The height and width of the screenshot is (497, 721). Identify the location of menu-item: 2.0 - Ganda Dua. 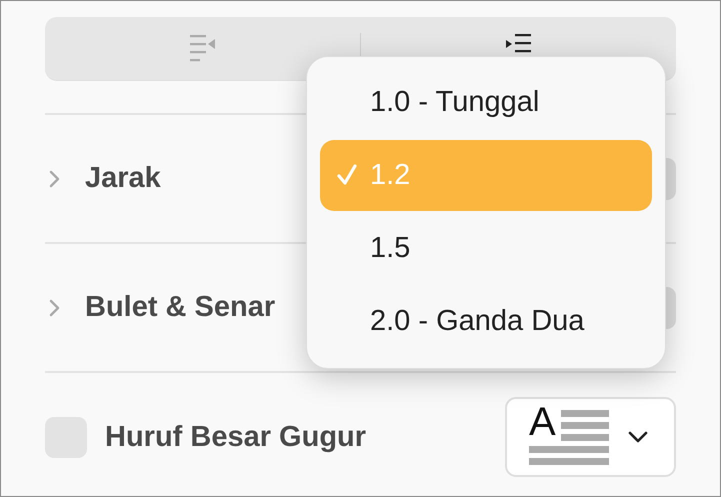
(486, 321).